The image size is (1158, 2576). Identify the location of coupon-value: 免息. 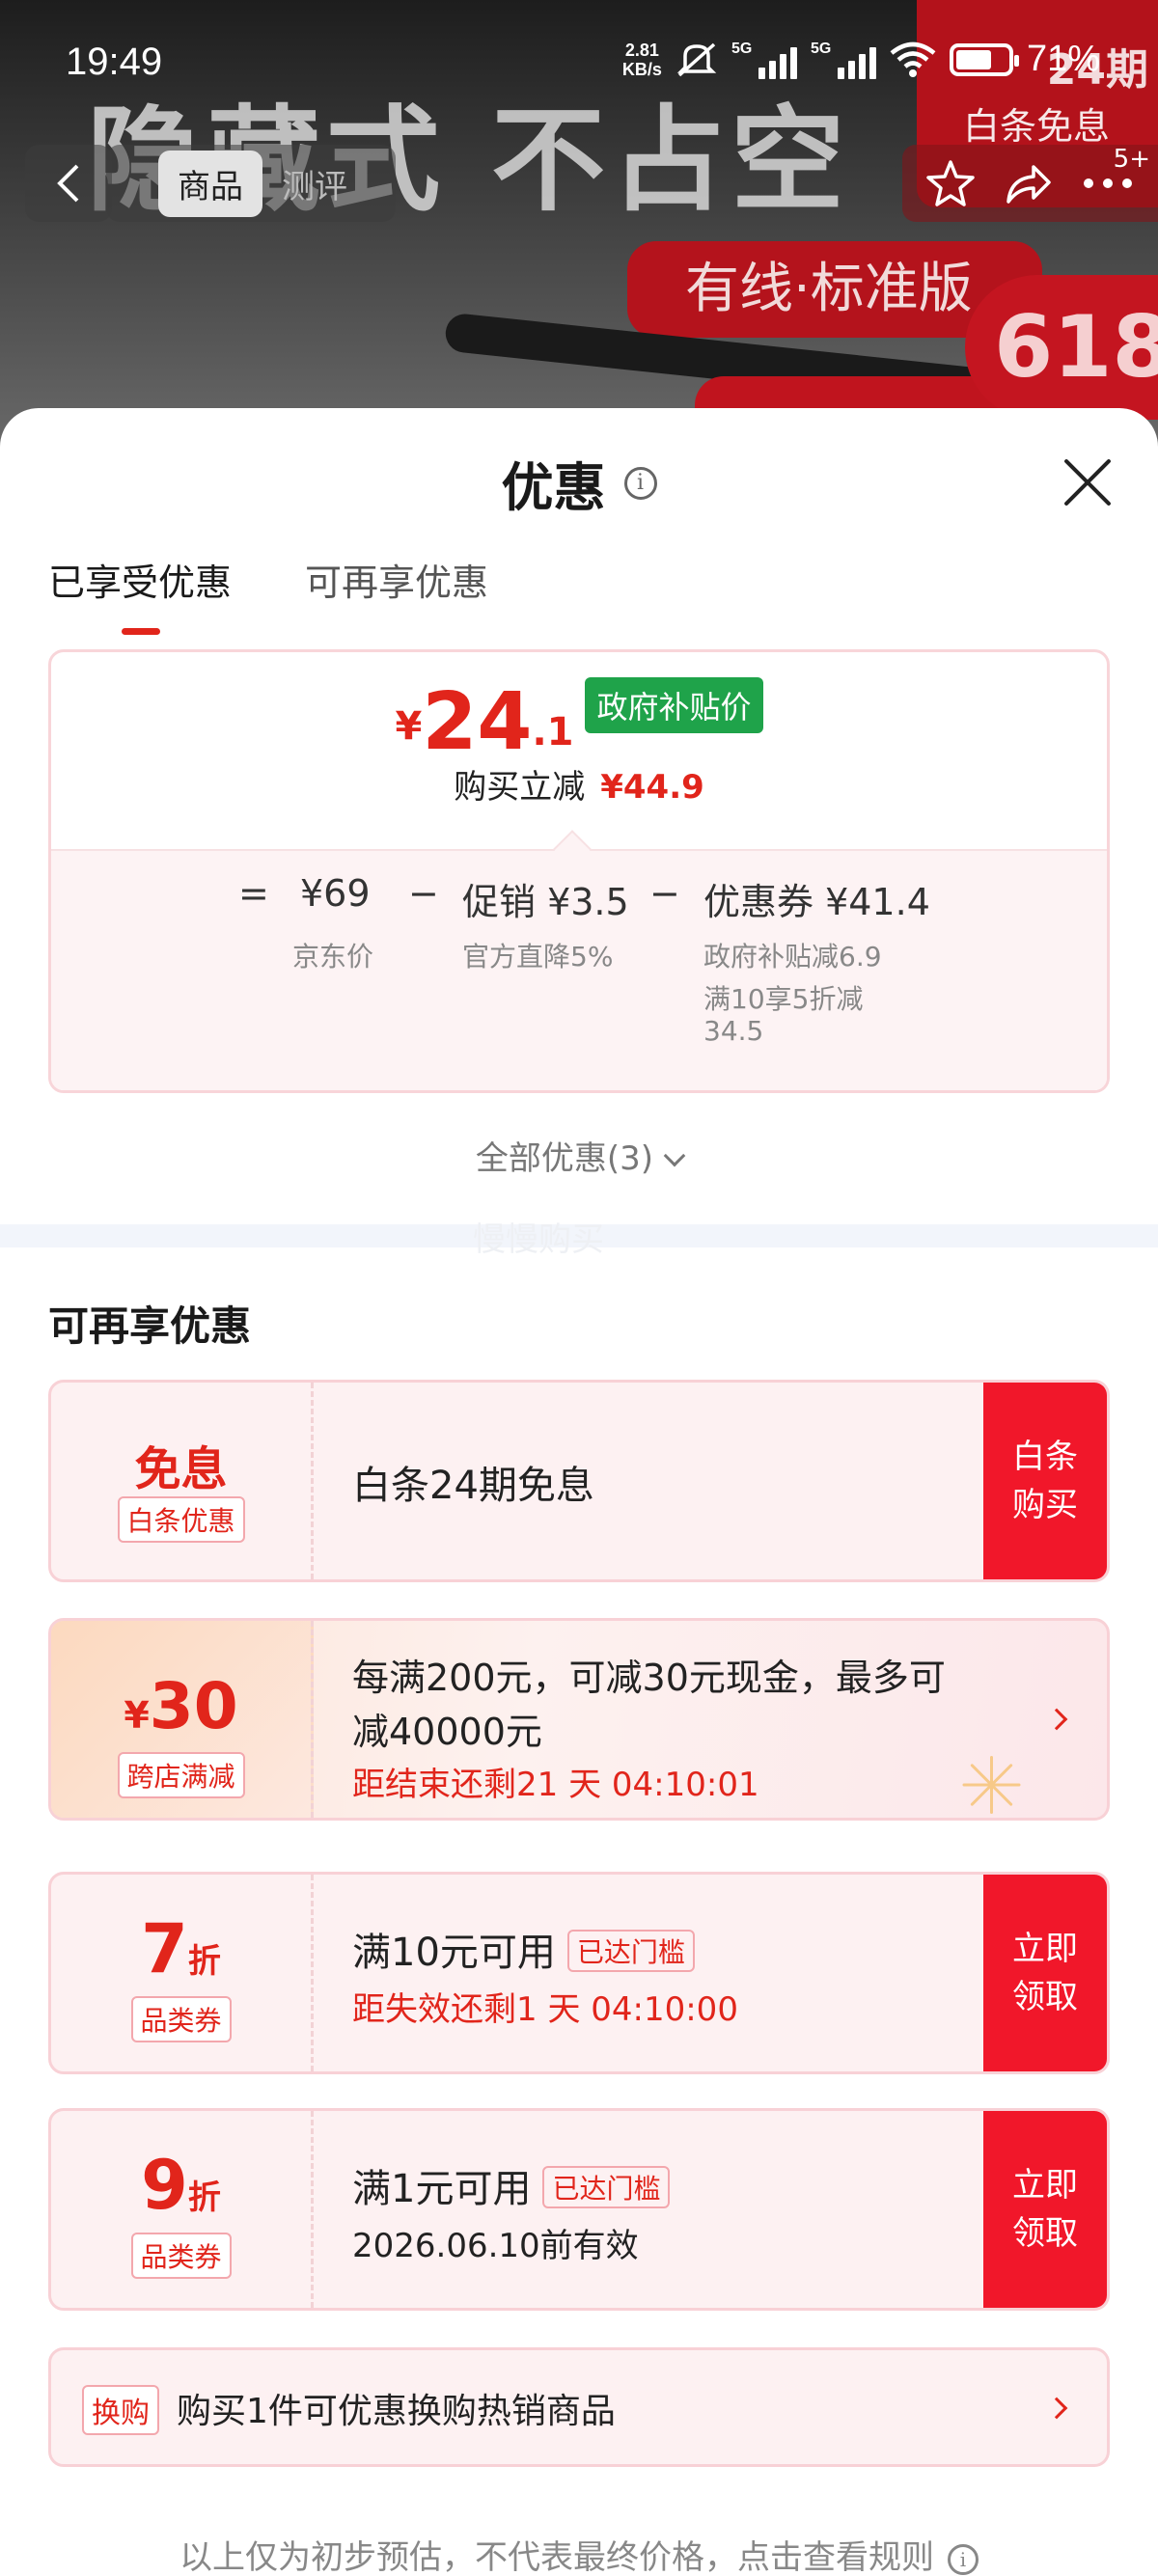
(181, 1469).